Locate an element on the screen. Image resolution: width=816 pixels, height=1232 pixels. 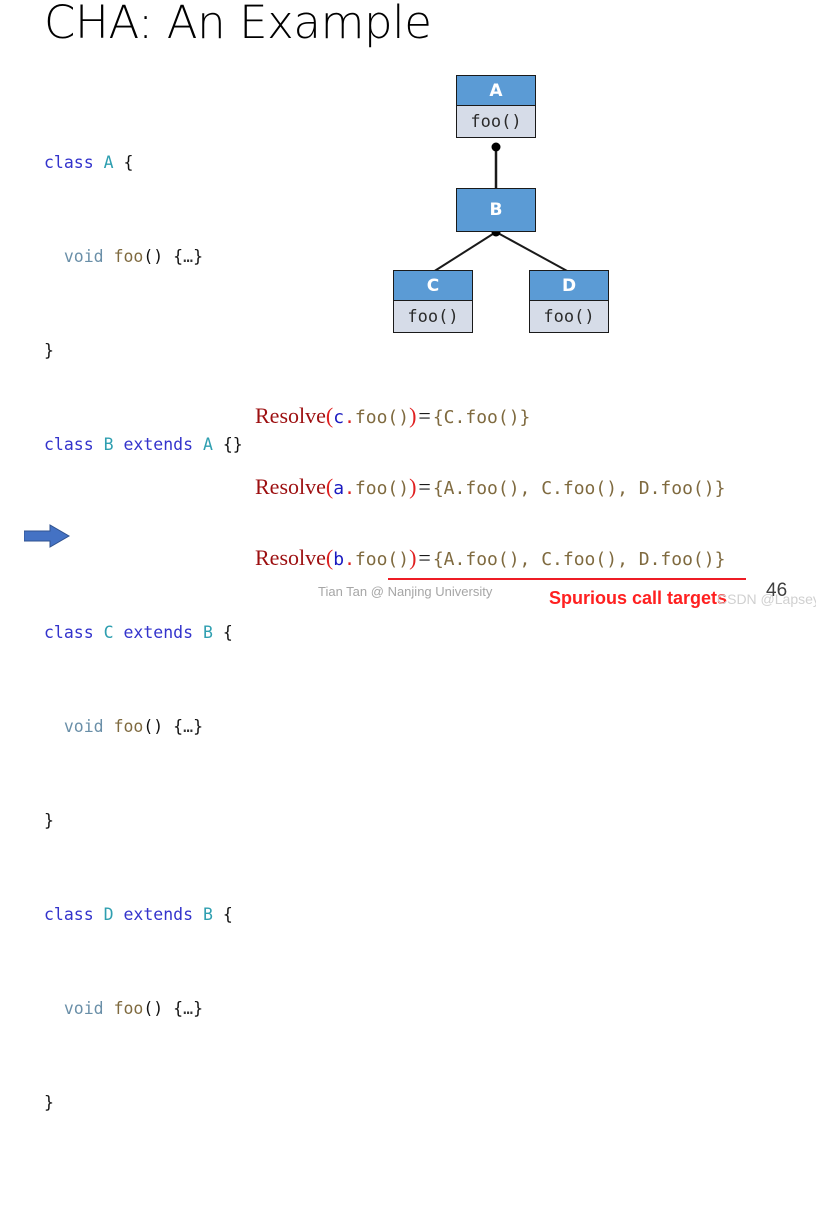
uml-class-b-name: B is located at coordinates (496, 210).